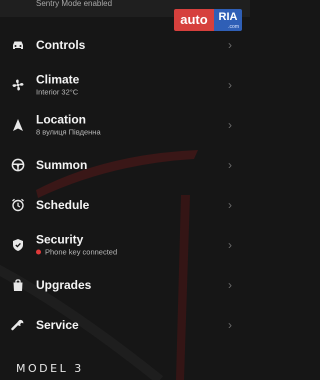 The height and width of the screenshot is (380, 320). What do you see at coordinates (18, 125) in the screenshot?
I see `navigation-arrow-icon` at bounding box center [18, 125].